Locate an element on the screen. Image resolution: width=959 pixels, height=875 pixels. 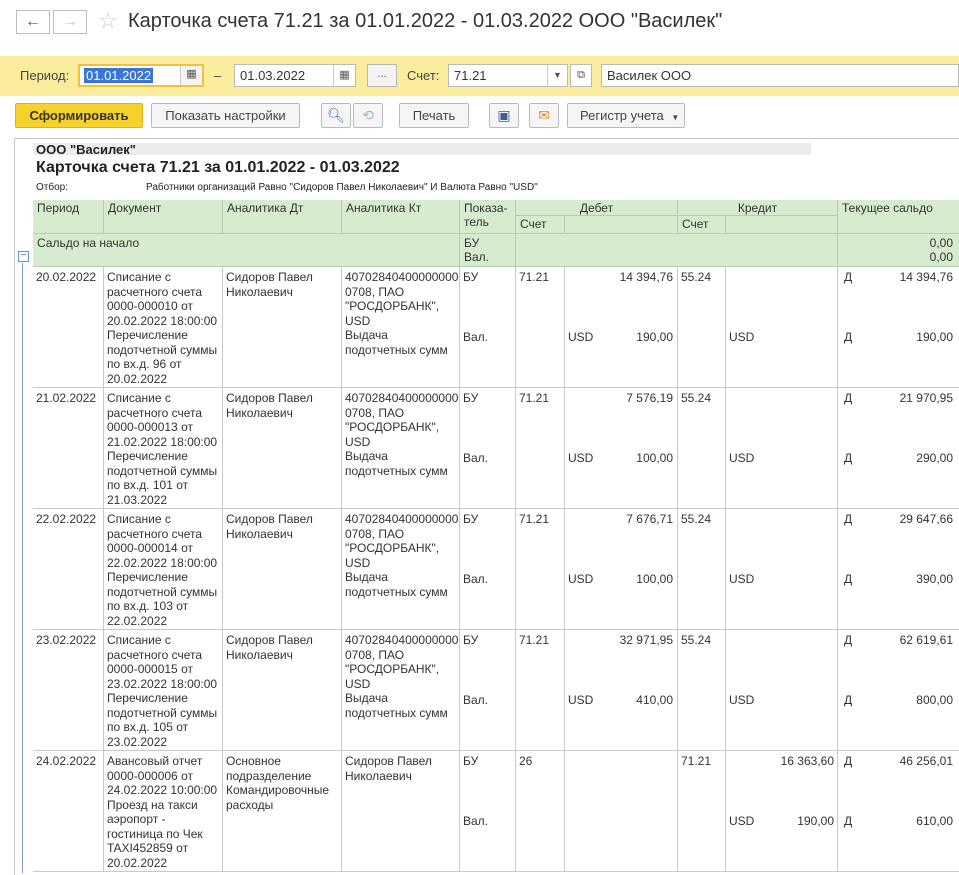
row-debit-amount: 32 971,95 is located at coordinates (646, 640).